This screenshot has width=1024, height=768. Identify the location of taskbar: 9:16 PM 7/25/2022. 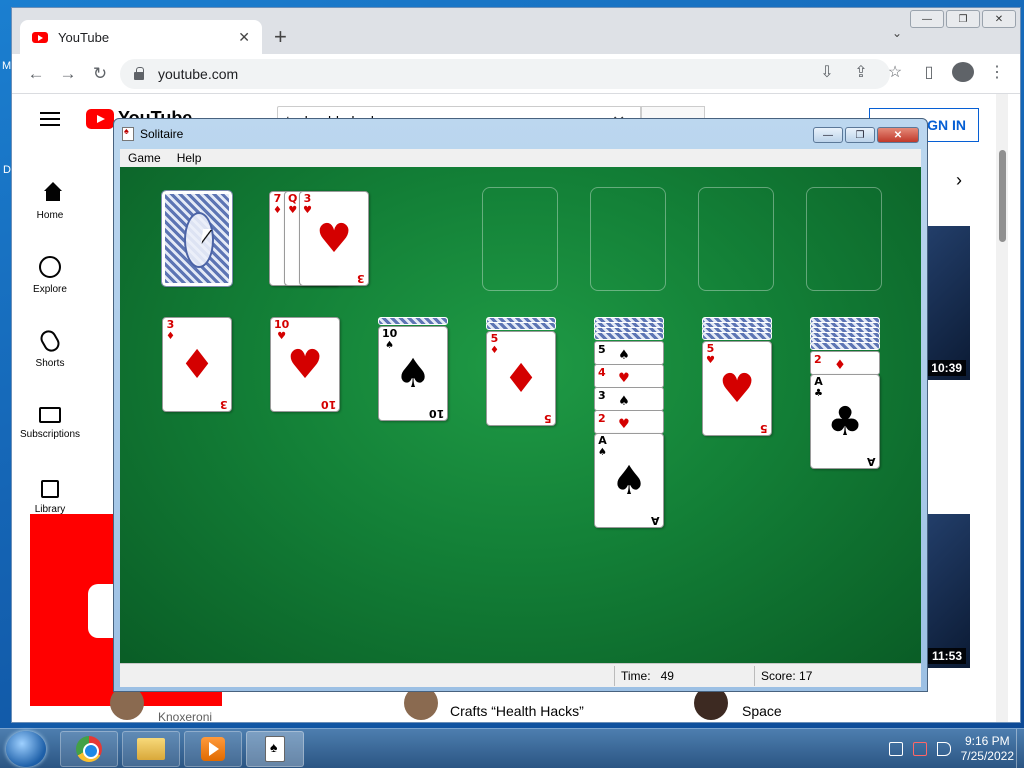
(512, 748).